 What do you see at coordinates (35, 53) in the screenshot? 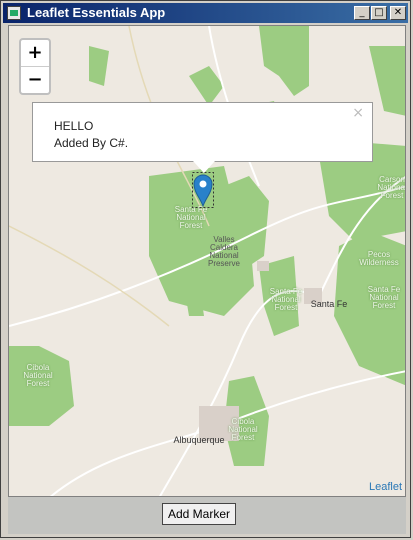
I see `zoom-in-button: +` at bounding box center [35, 53].